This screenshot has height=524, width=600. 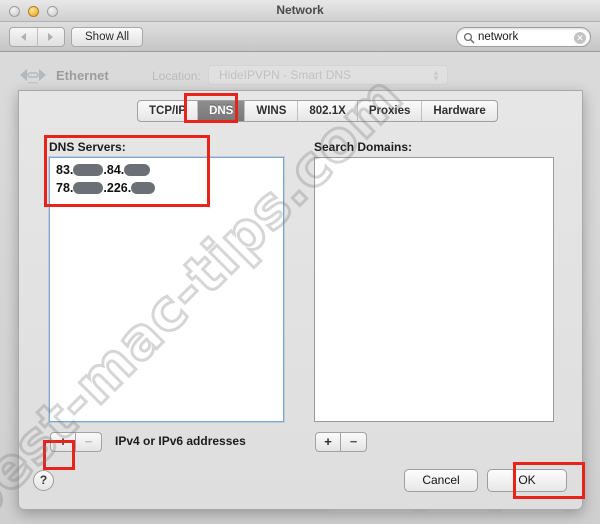 What do you see at coordinates (354, 442) in the screenshot?
I see `search-domain-remove-button: −` at bounding box center [354, 442].